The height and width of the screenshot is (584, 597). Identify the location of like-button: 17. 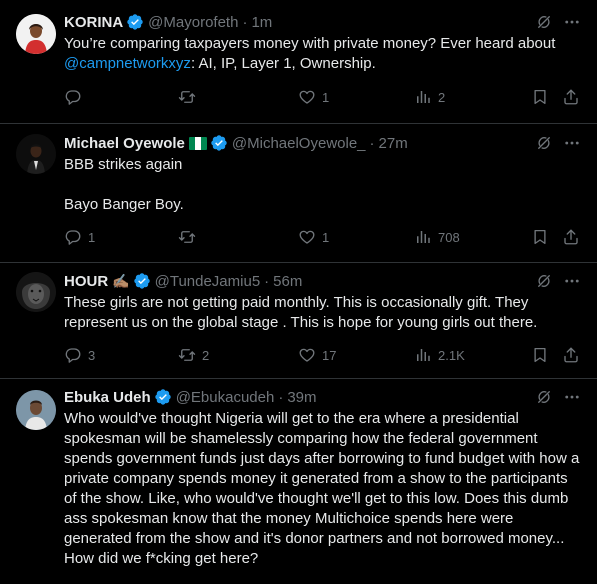
(317, 355).